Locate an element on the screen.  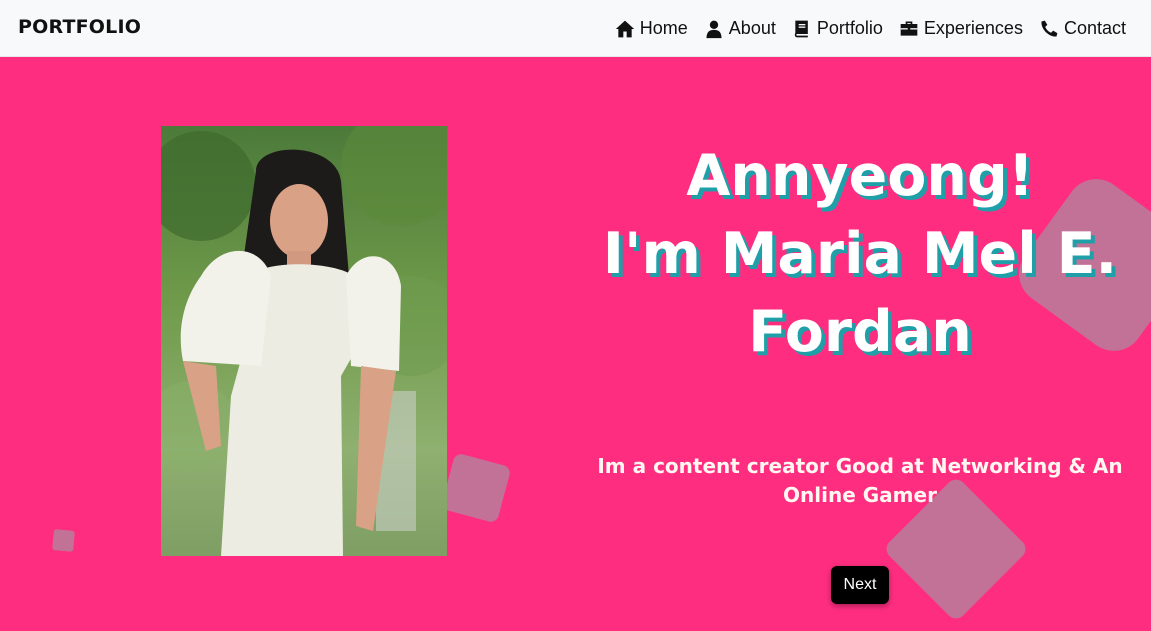
home-icon is located at coordinates (624, 28).